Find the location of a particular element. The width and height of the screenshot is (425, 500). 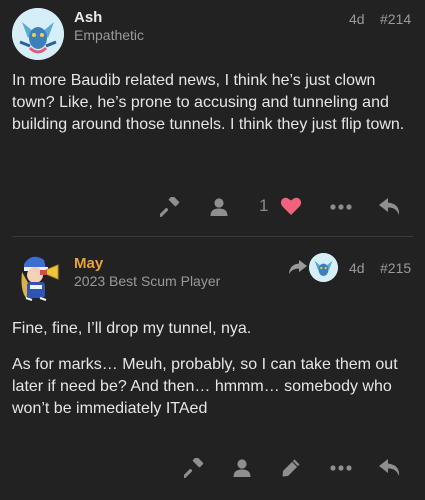

reply-to-indicator is located at coordinates (298, 267).